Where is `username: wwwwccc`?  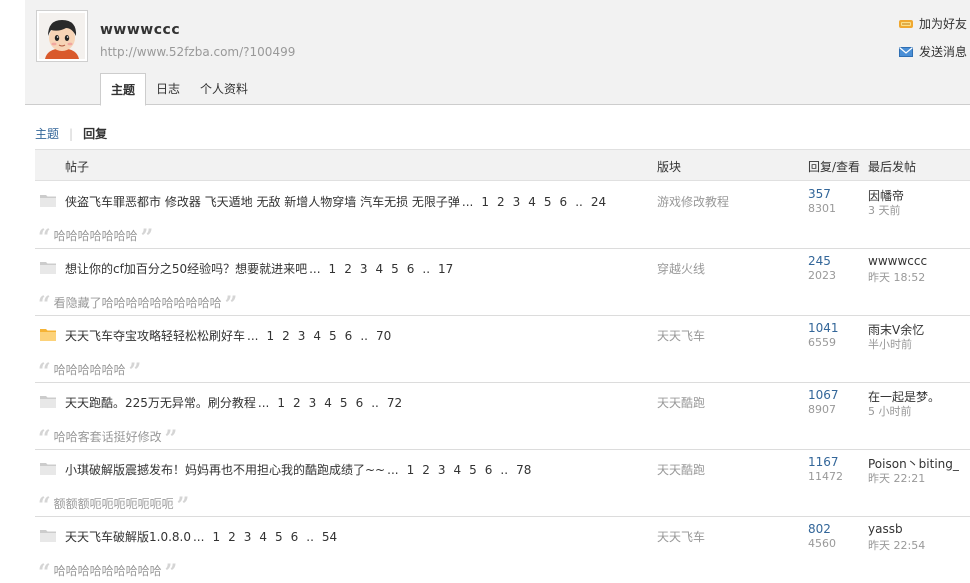
username: wwwwccc is located at coordinates (140, 30).